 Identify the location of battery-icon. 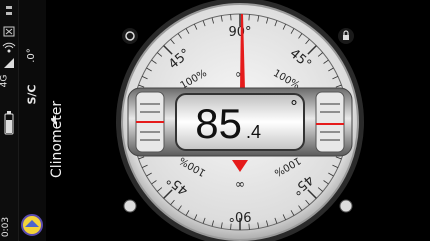
(9, 123).